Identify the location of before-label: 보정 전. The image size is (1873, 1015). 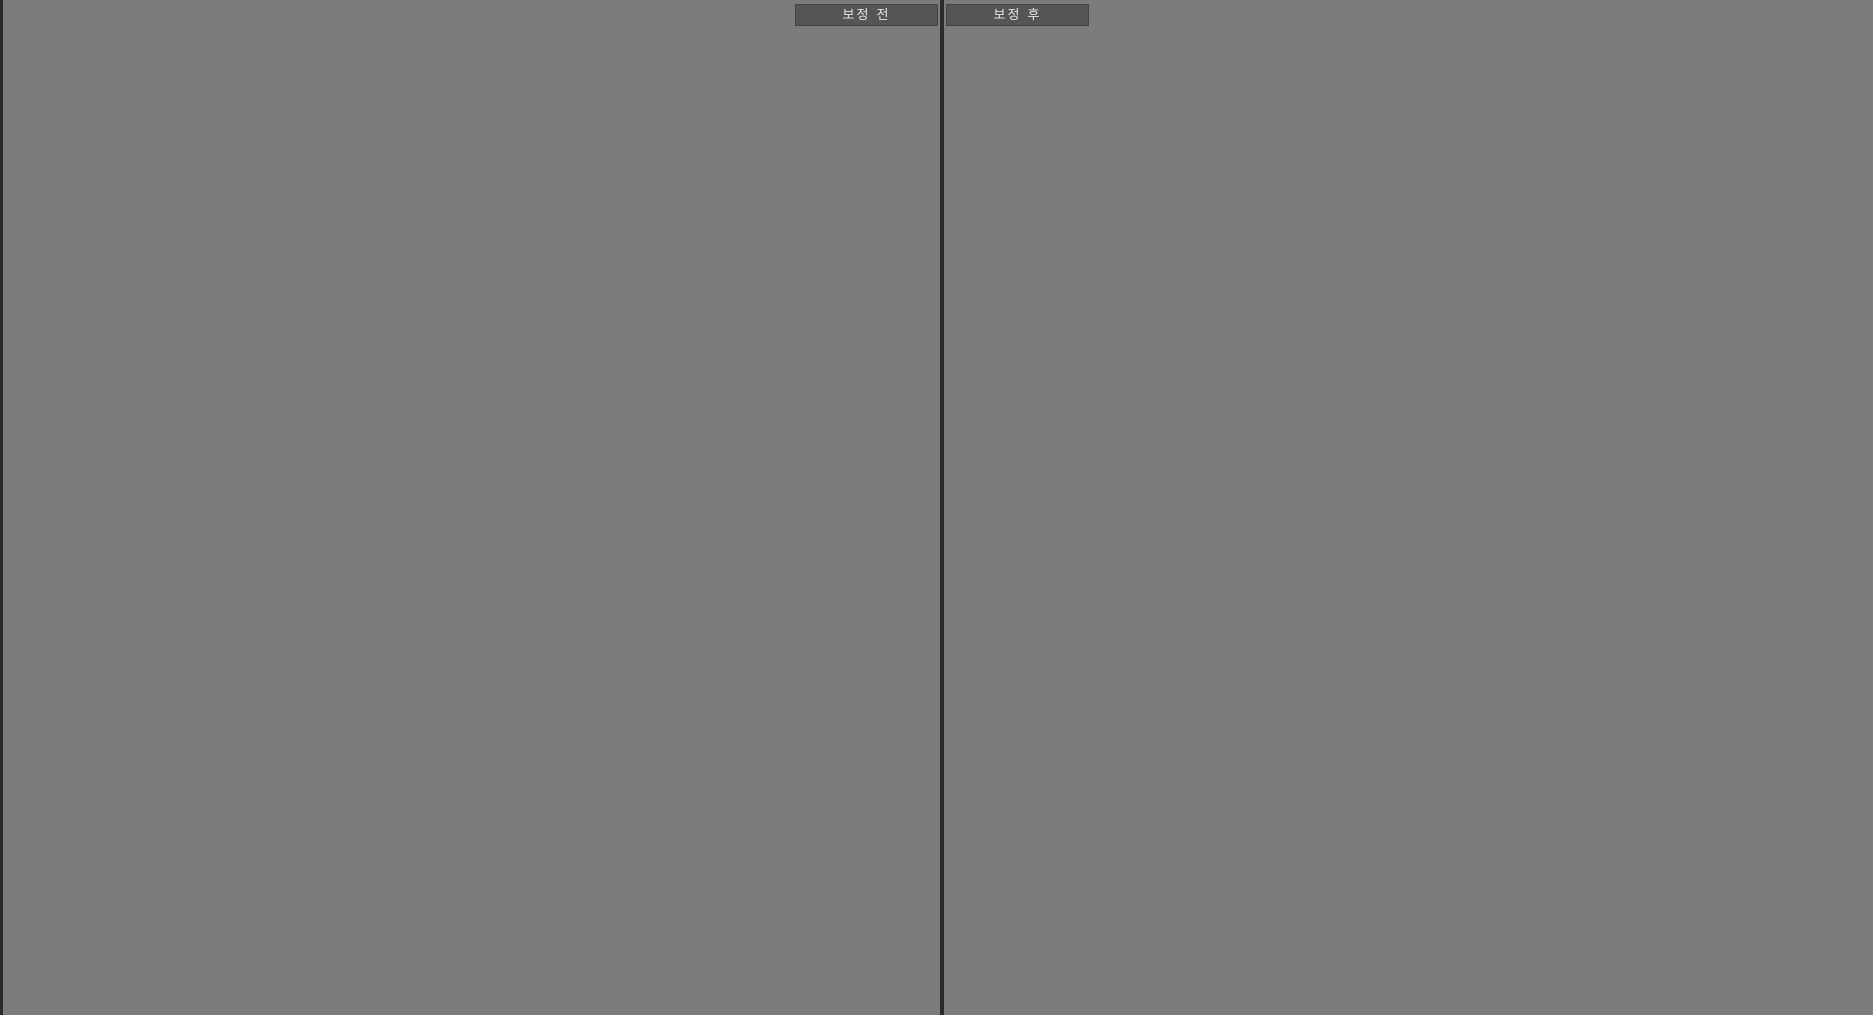
(866, 15).